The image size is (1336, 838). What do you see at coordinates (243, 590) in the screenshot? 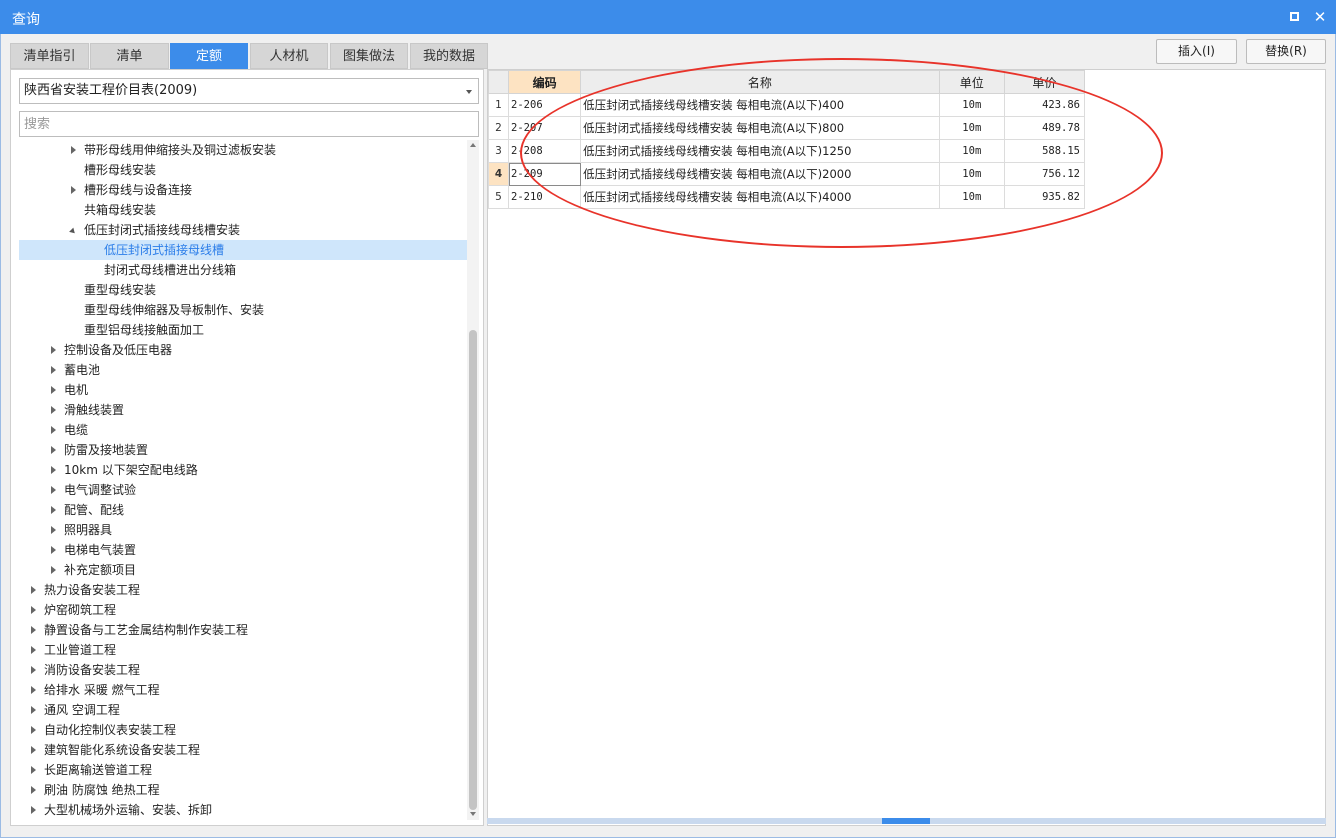
I see `tree-item: 热力设备安装工程` at bounding box center [243, 590].